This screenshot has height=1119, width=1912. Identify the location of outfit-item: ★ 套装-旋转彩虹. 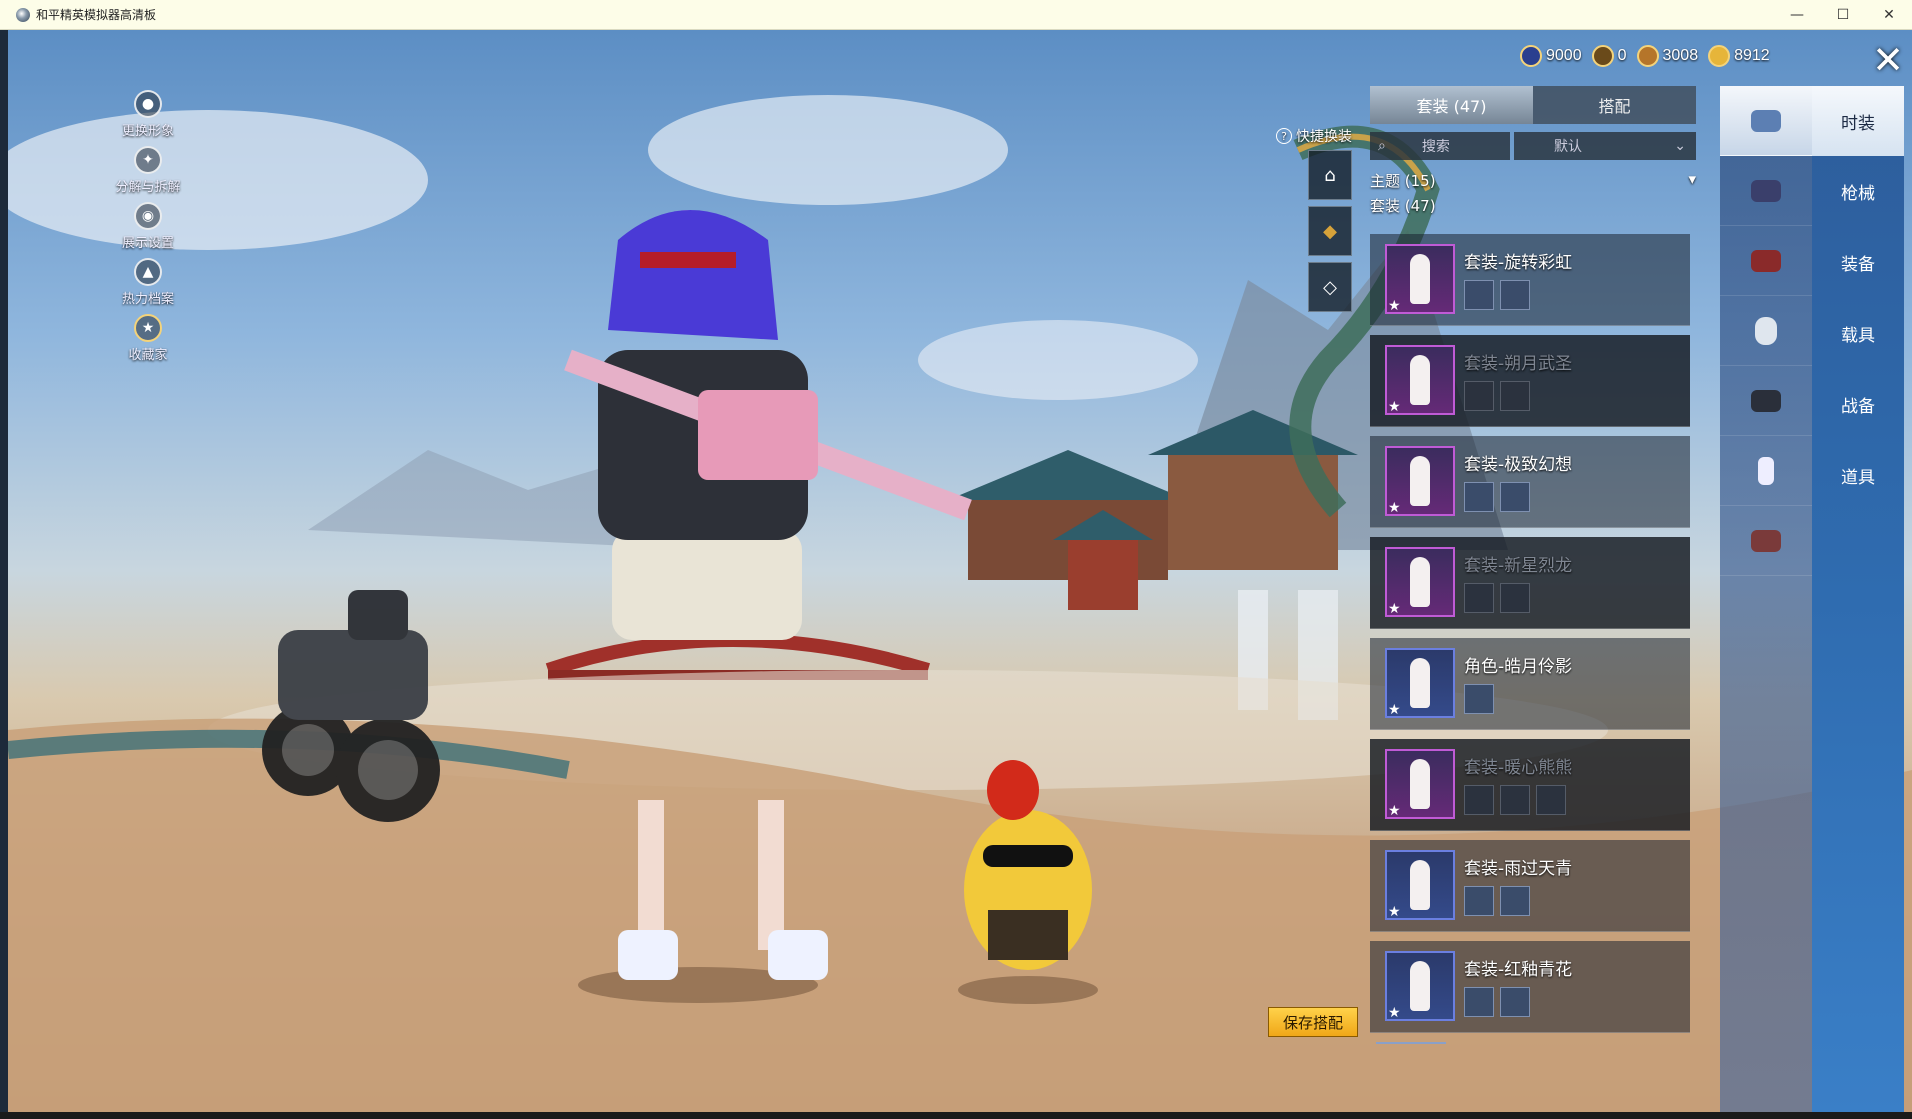
(1530, 280).